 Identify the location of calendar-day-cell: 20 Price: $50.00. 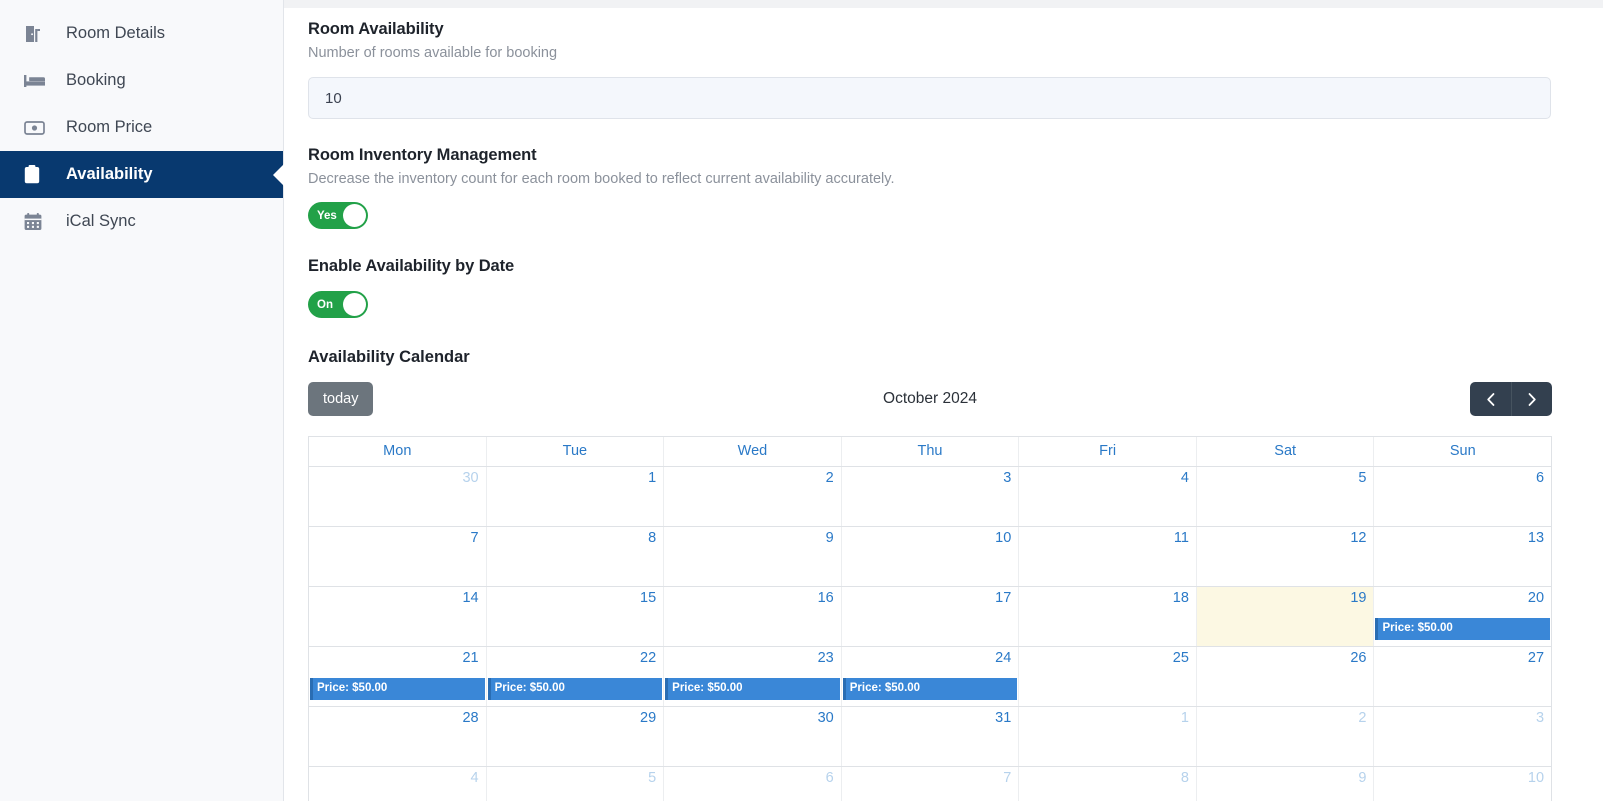
(1462, 616).